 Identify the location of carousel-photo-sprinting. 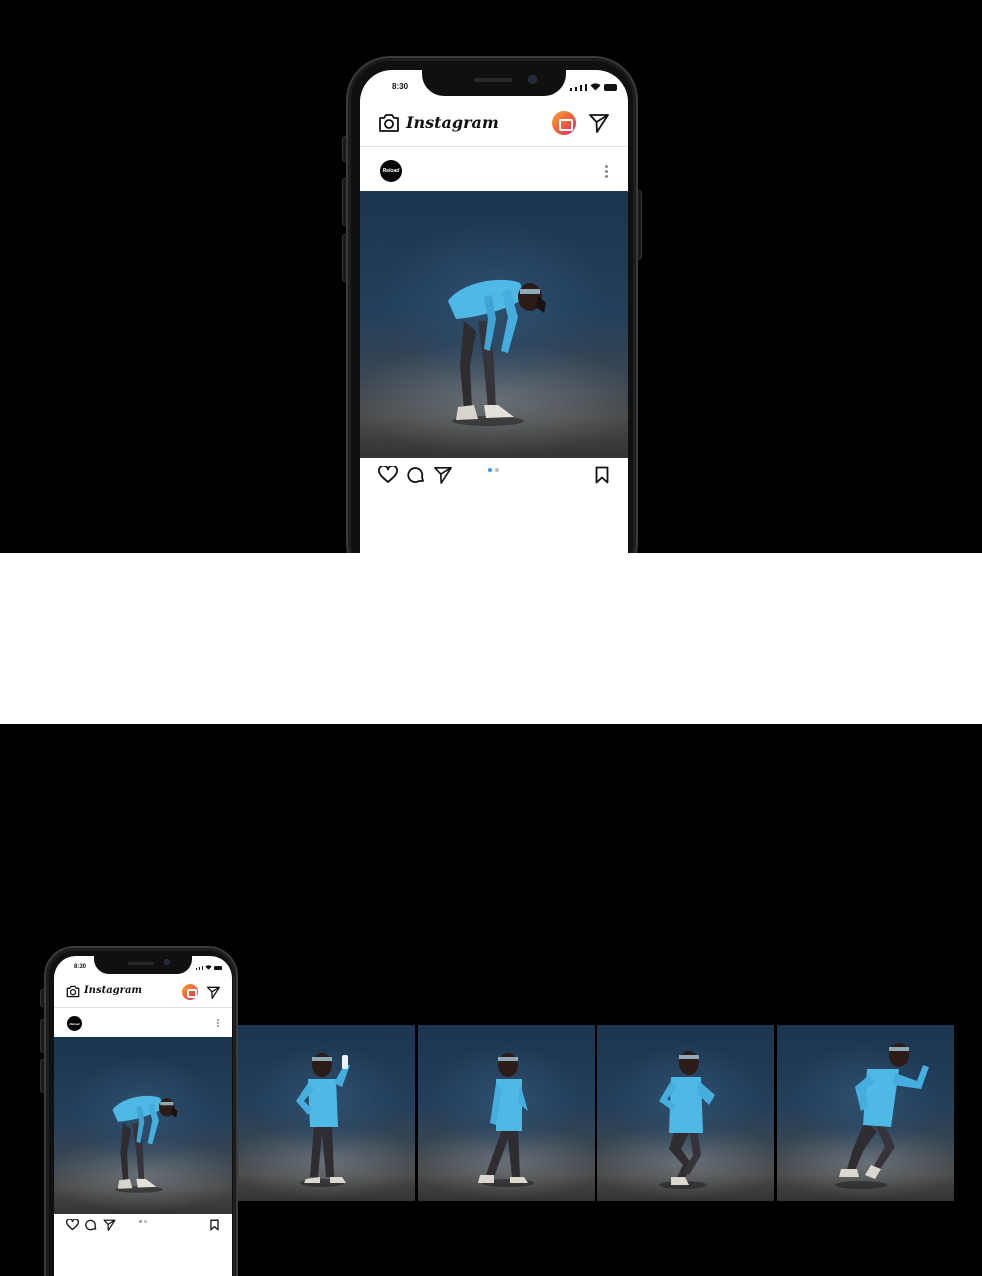
(865, 1113).